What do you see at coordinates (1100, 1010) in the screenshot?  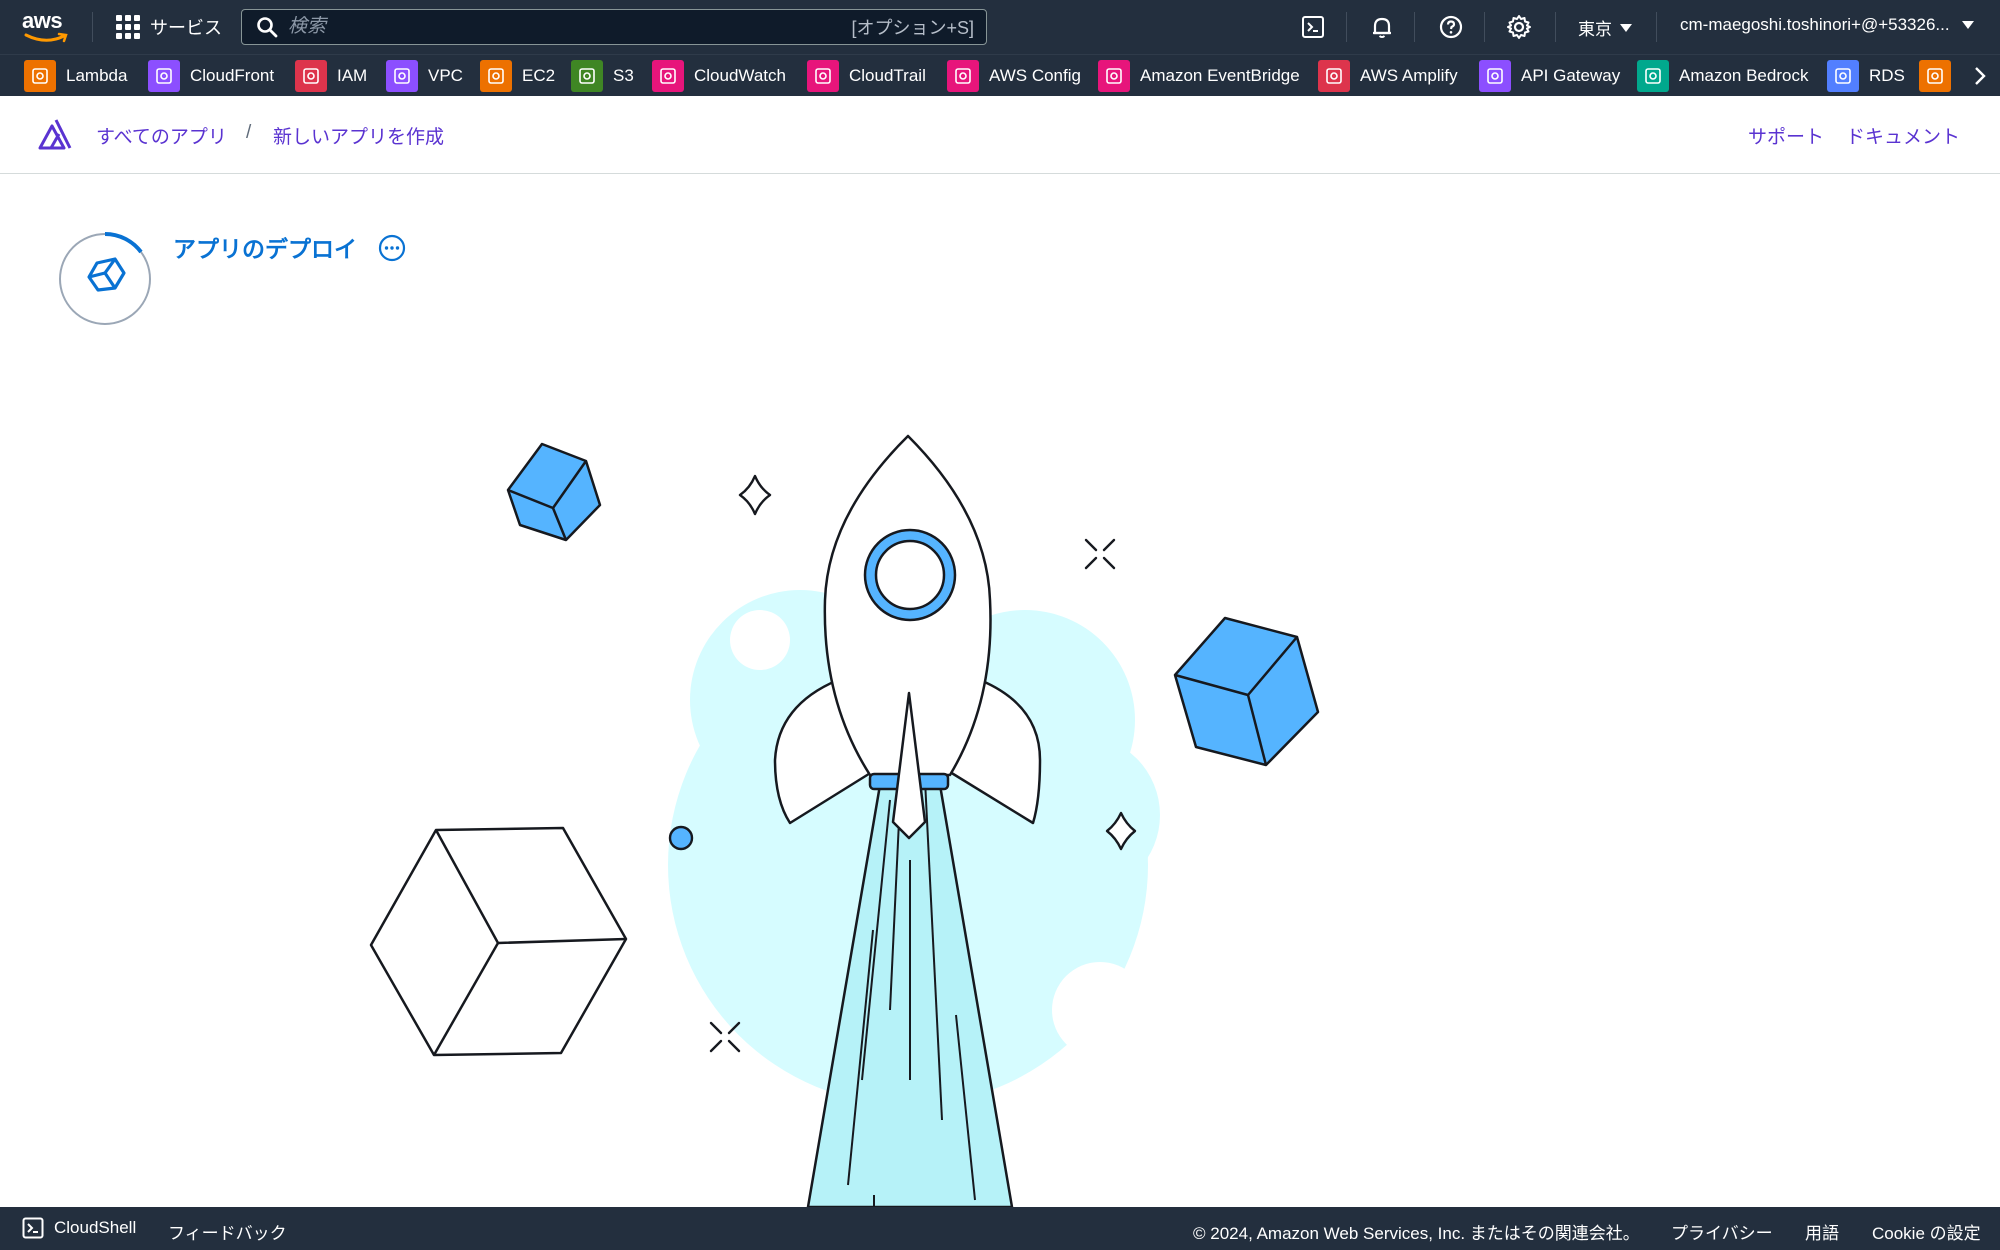 I see `glow-cloud-notch` at bounding box center [1100, 1010].